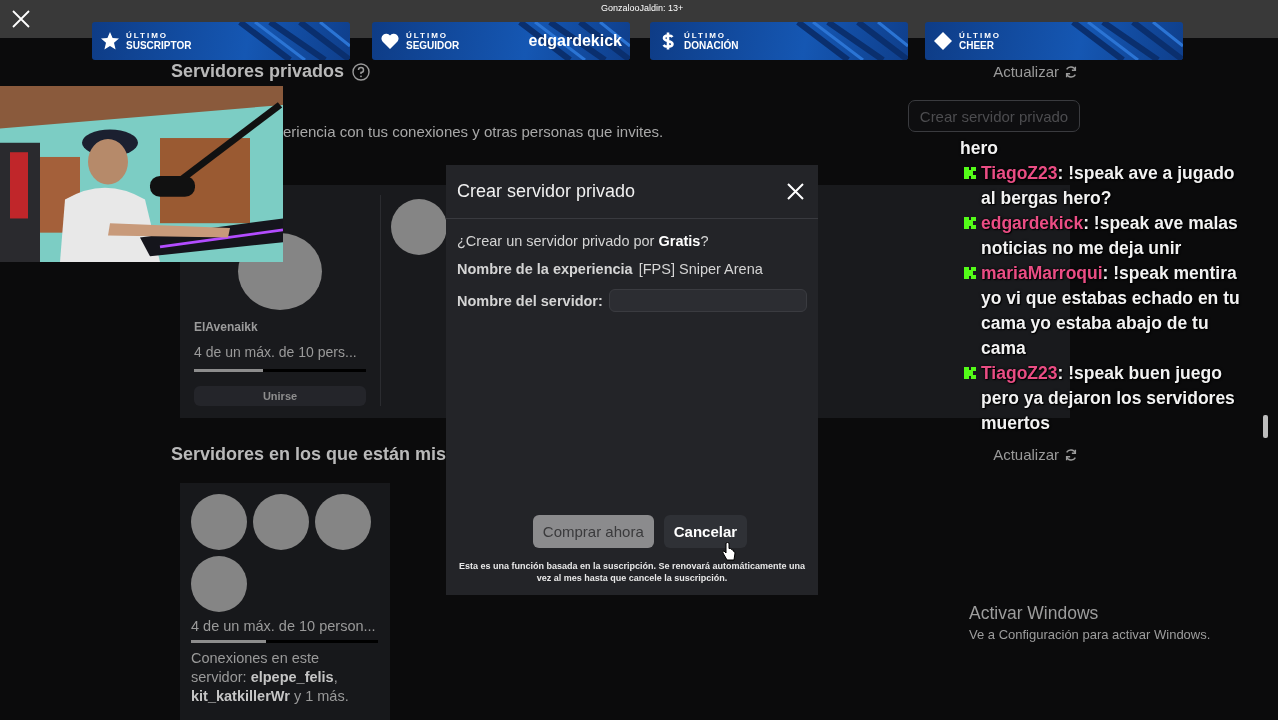 This screenshot has height=720, width=1278. What do you see at coordinates (977, 46) in the screenshot?
I see `banner-label: CHEER` at bounding box center [977, 46].